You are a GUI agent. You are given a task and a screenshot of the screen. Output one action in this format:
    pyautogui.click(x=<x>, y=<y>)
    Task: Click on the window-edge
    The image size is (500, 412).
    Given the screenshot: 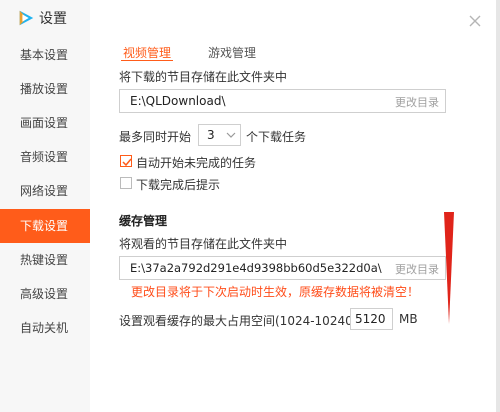 What is the action you would take?
    pyautogui.click(x=498, y=206)
    